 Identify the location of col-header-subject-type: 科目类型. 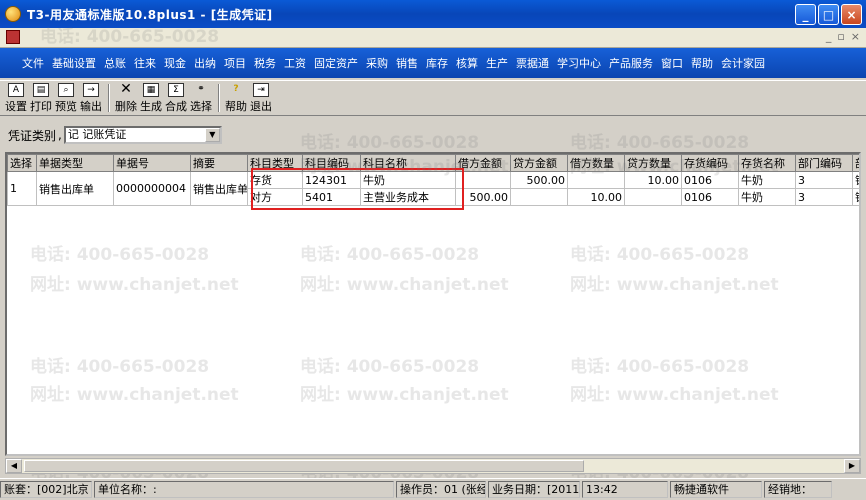
(275, 163).